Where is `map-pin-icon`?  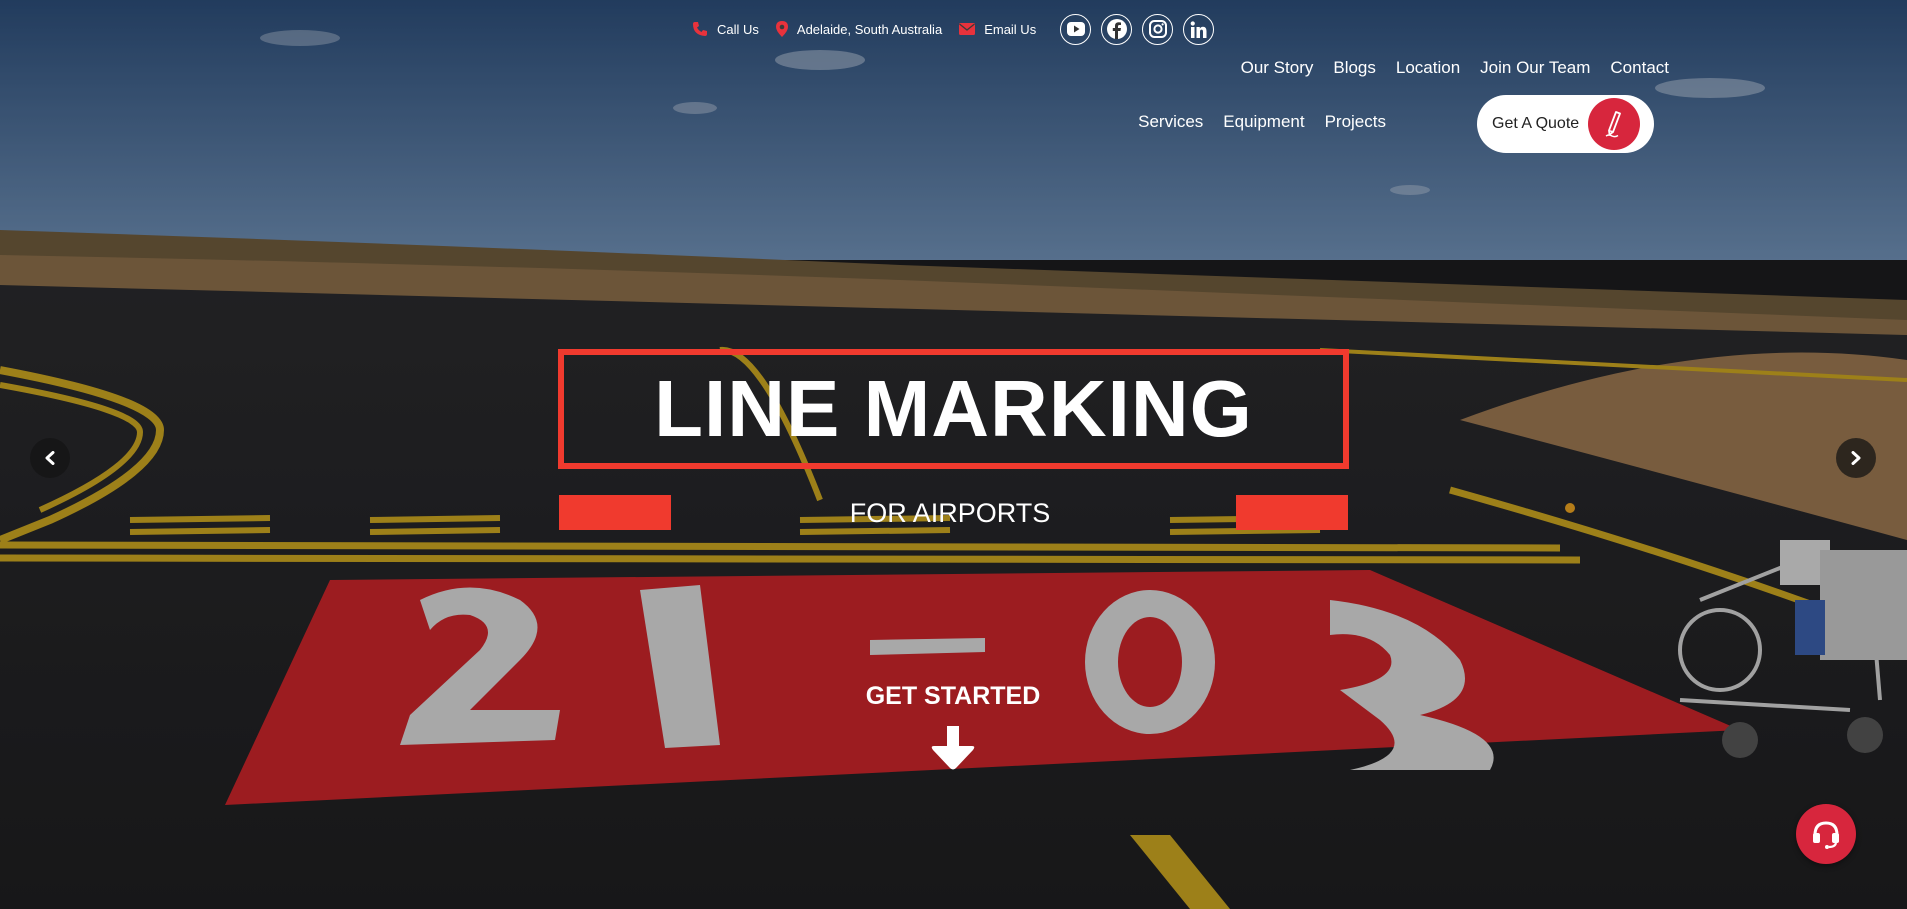 map-pin-icon is located at coordinates (781, 29).